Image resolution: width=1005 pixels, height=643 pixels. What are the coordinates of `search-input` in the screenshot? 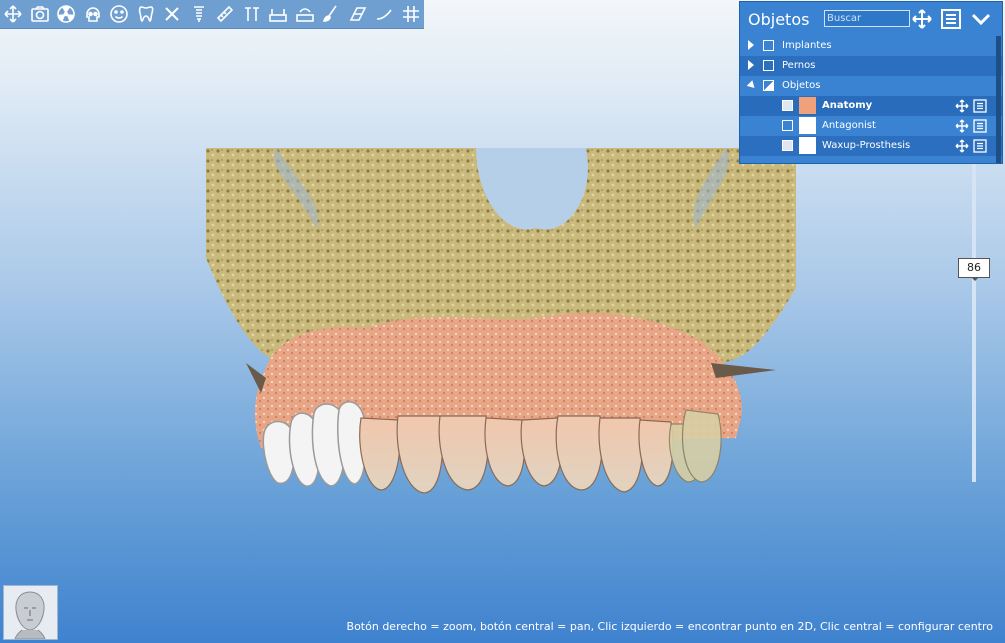 It's located at (867, 18).